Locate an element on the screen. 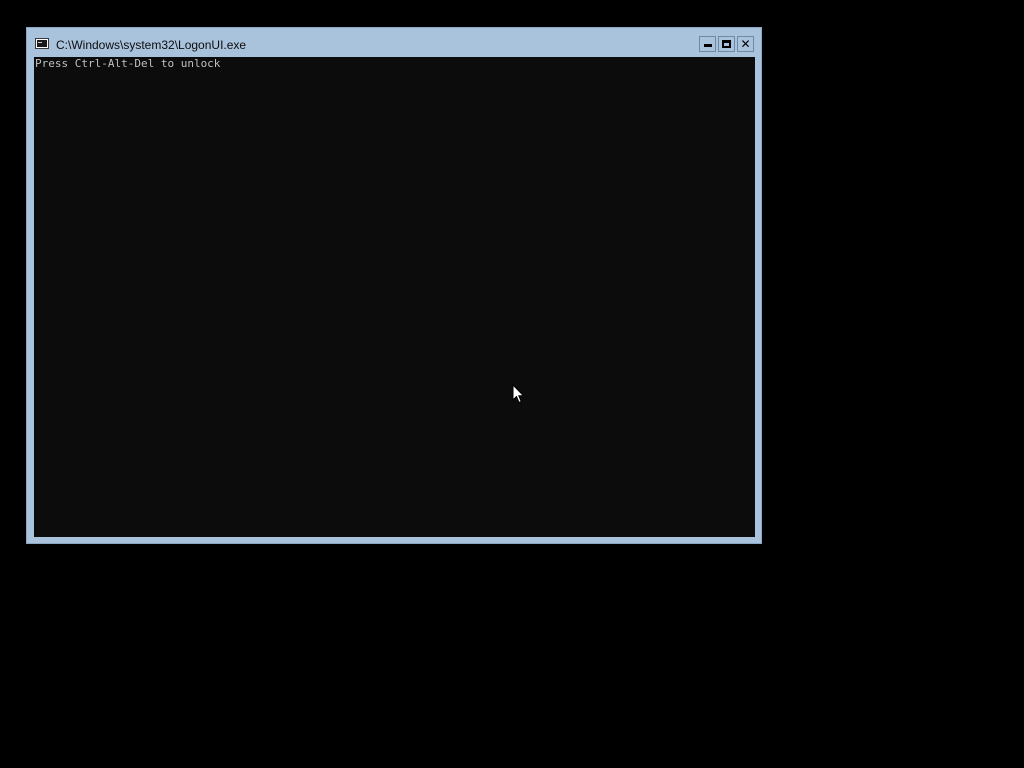 The height and width of the screenshot is (768, 1024). minimize-icon is located at coordinates (708, 45).